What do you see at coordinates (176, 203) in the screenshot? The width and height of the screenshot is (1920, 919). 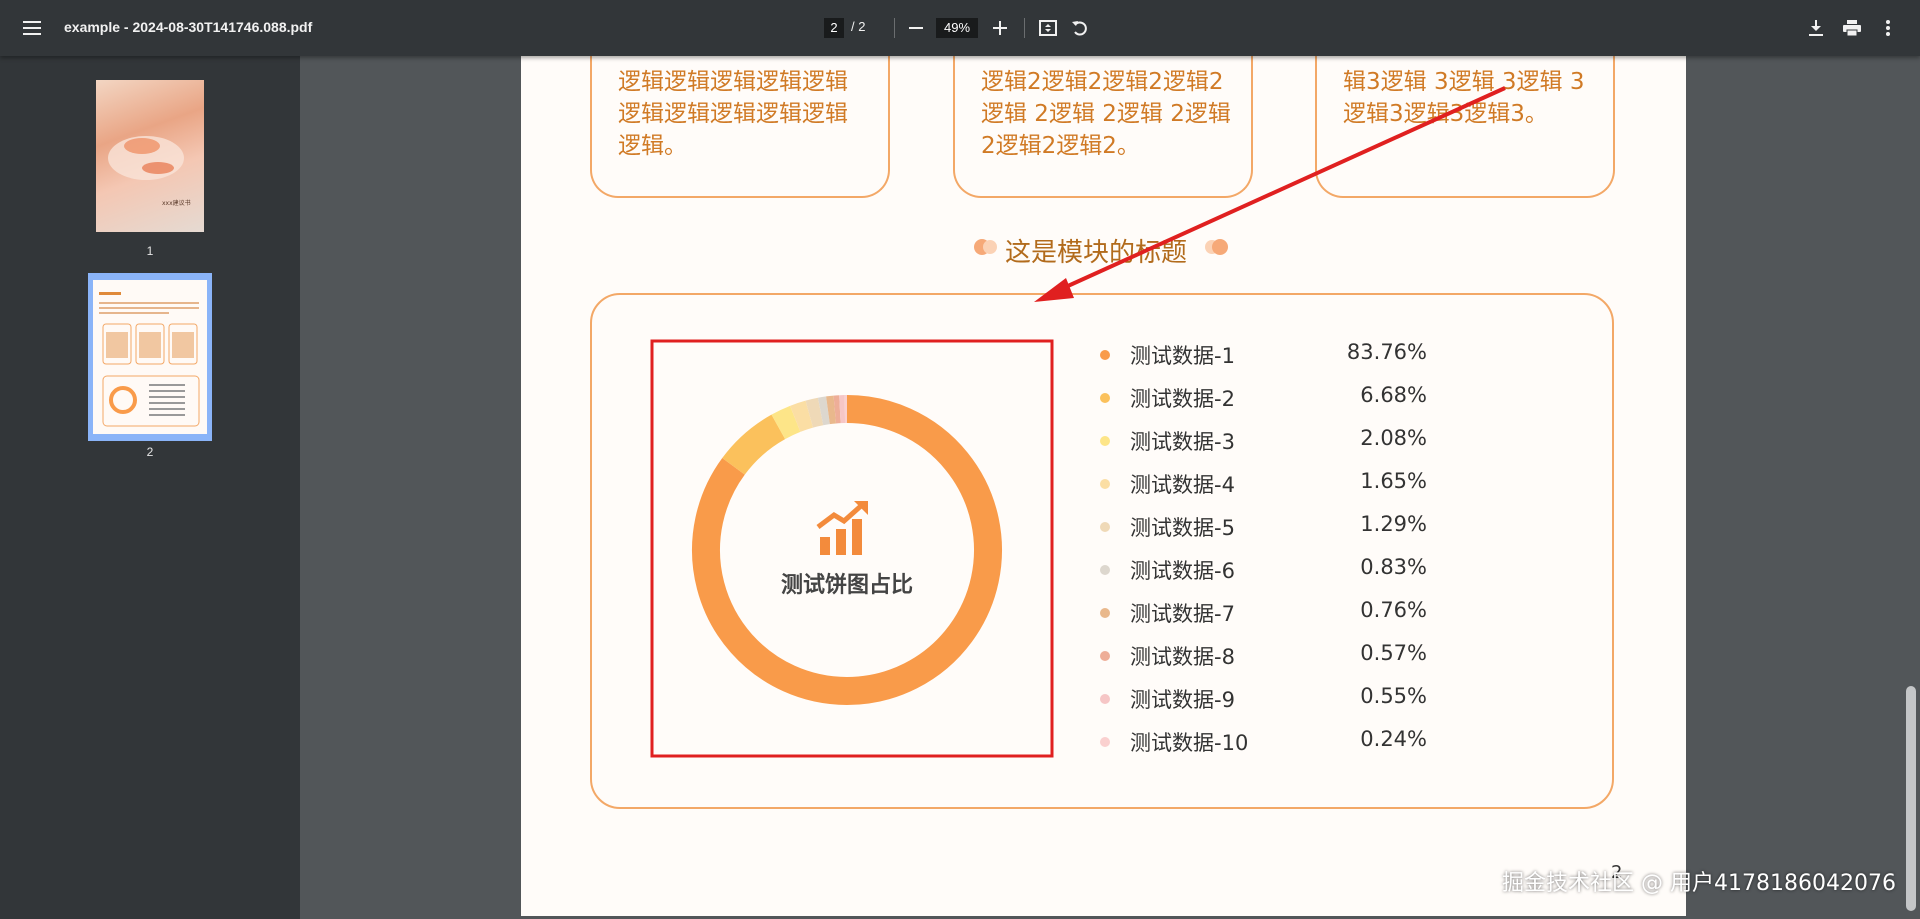 I see `thumbnail-1-caption: xxx建议书` at bounding box center [176, 203].